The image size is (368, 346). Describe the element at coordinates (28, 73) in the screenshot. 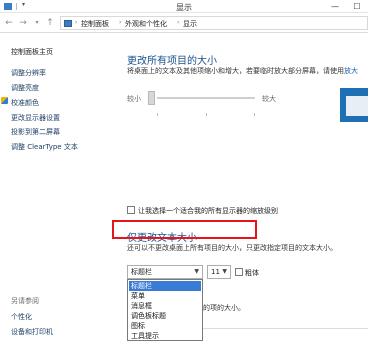

I see `sidebar-item-resolution: 调整分辨率` at that location.